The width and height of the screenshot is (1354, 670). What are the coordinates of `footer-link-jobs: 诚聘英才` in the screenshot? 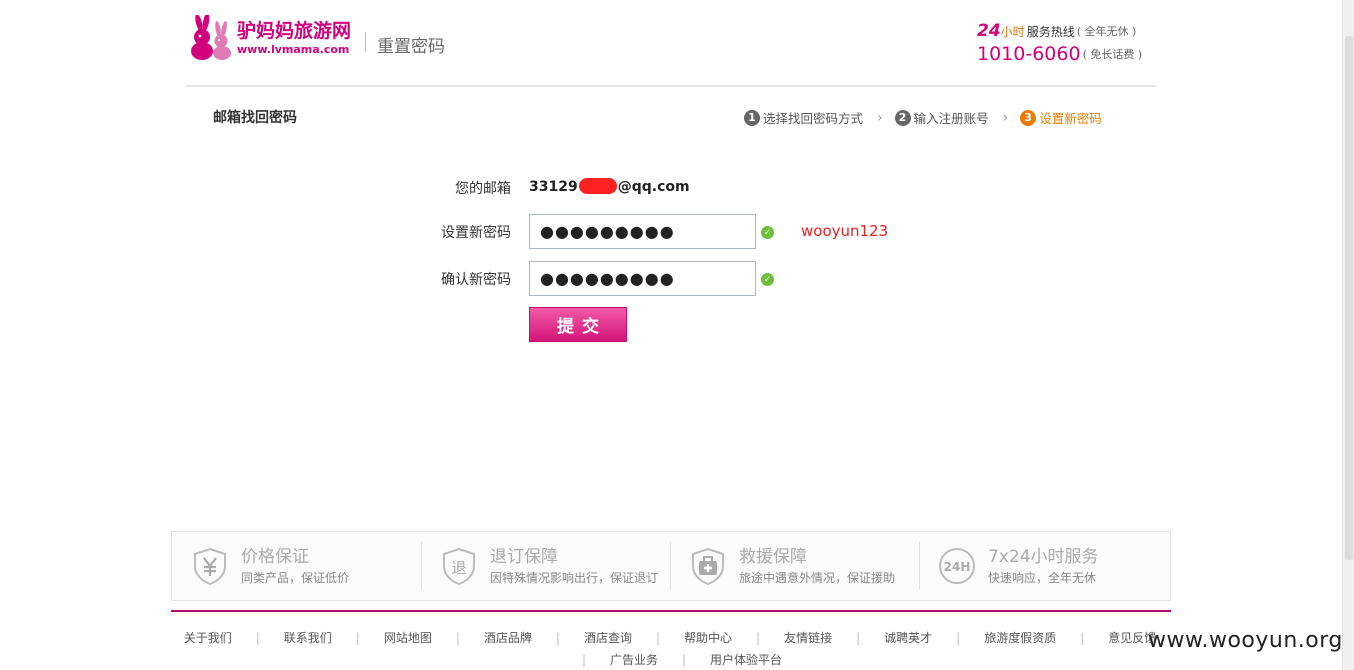 It's located at (908, 638).